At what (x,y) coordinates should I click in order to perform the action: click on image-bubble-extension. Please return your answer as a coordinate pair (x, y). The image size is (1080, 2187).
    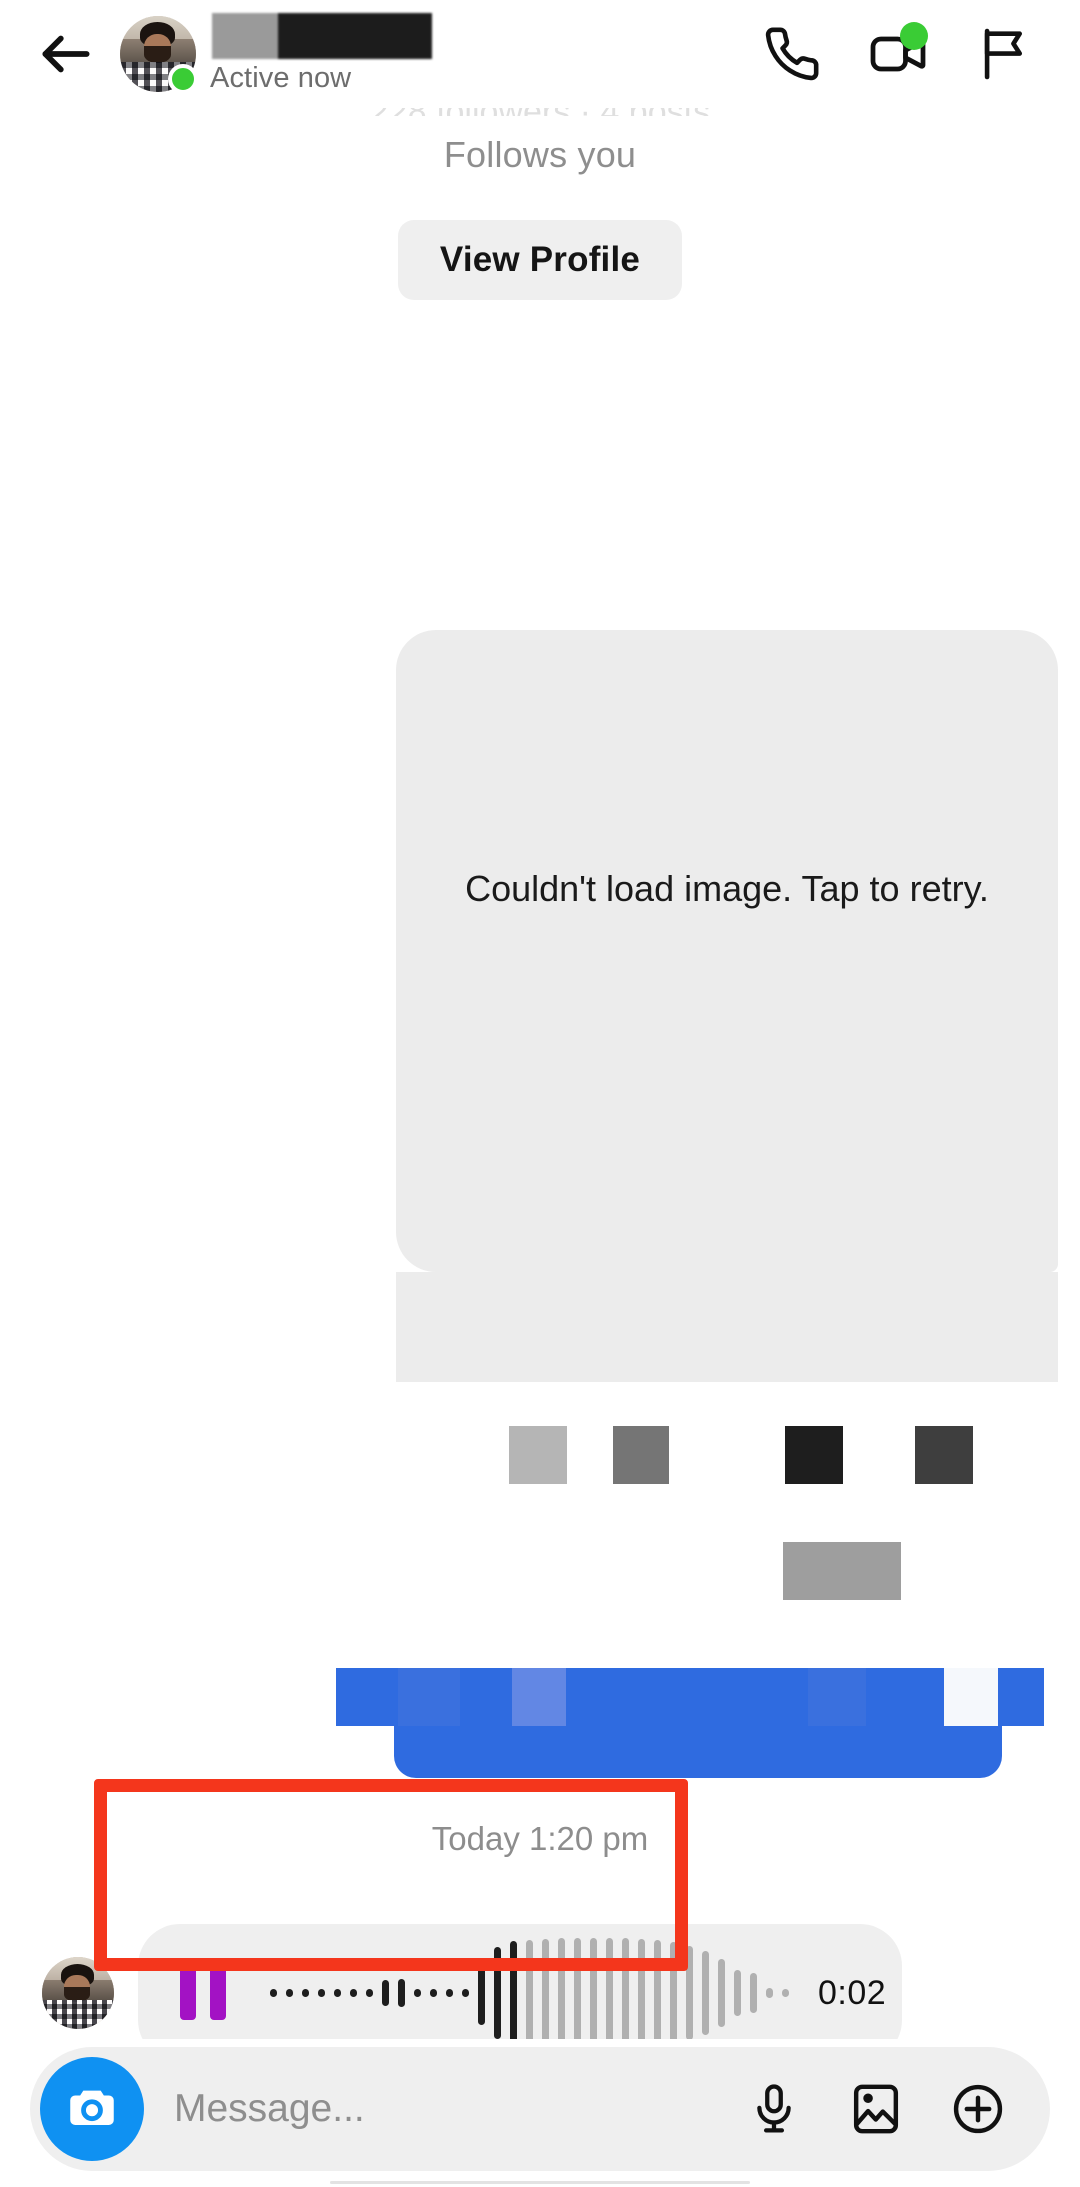
    Looking at the image, I should click on (727, 1327).